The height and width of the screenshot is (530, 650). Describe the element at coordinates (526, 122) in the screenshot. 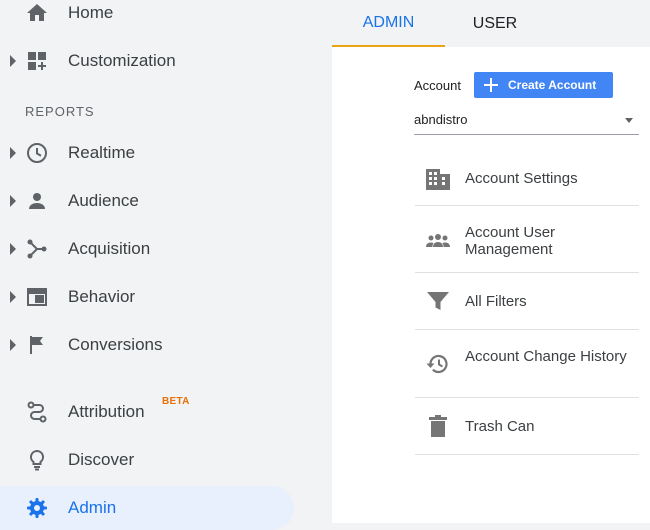

I see `account-select: abndistro` at that location.